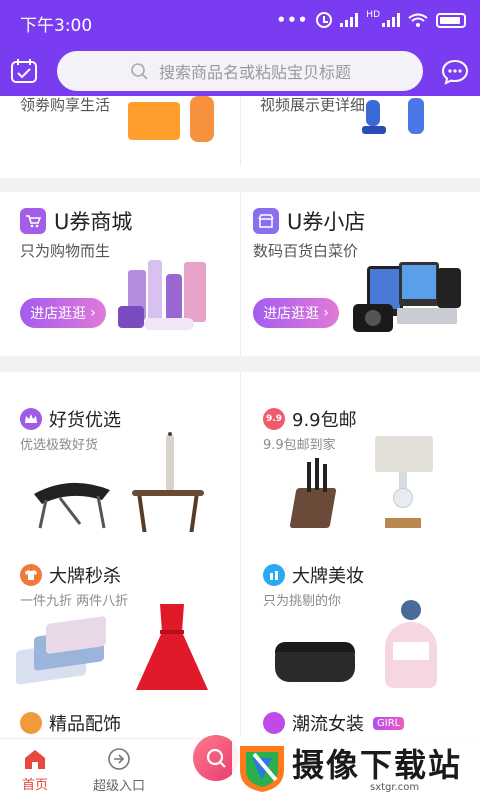 The height and width of the screenshot is (800, 480). Describe the element at coordinates (313, 105) in the screenshot. I see `top-right-caption: 视频展示更详细` at that location.